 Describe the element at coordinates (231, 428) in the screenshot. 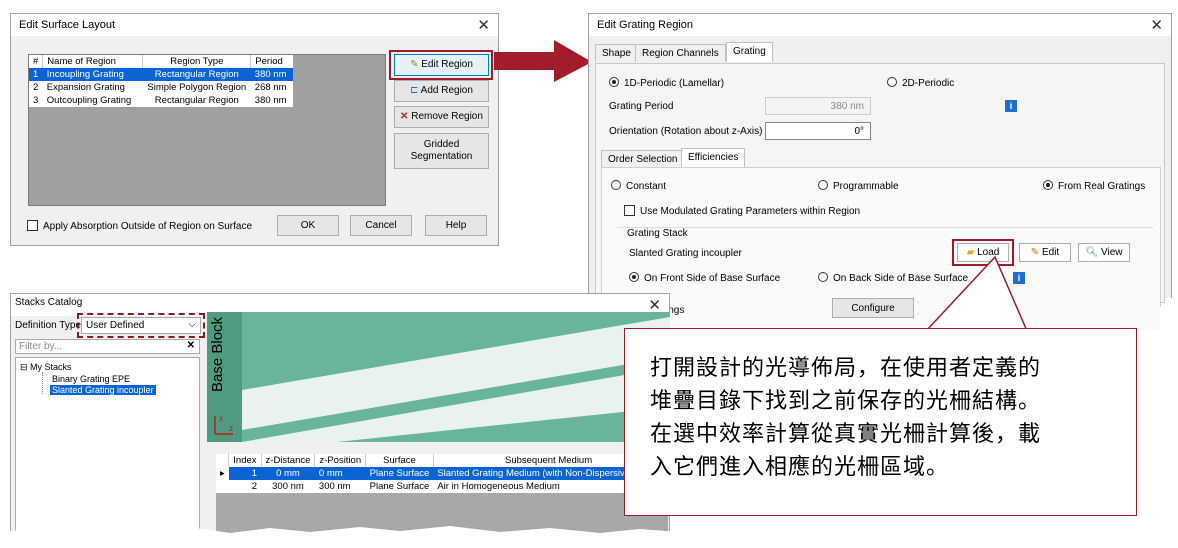

I see `axis-z-label: z` at that location.